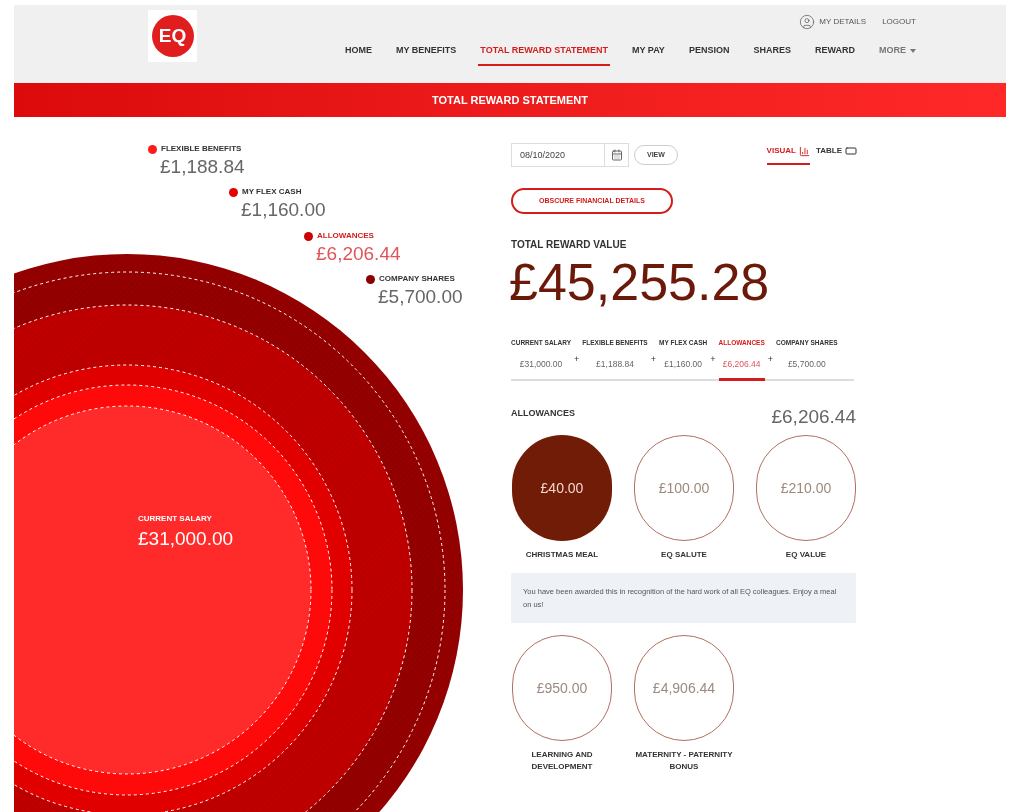 Image resolution: width=1012 pixels, height=812 pixels. What do you see at coordinates (709, 55) in the screenshot?
I see `nav-tab: PENSION` at bounding box center [709, 55].